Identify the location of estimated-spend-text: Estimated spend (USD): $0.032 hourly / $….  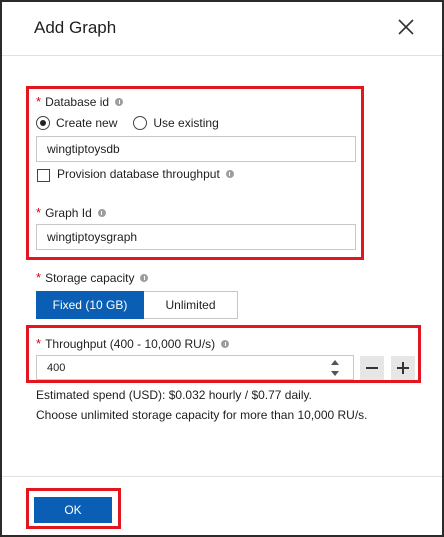
(174, 395).